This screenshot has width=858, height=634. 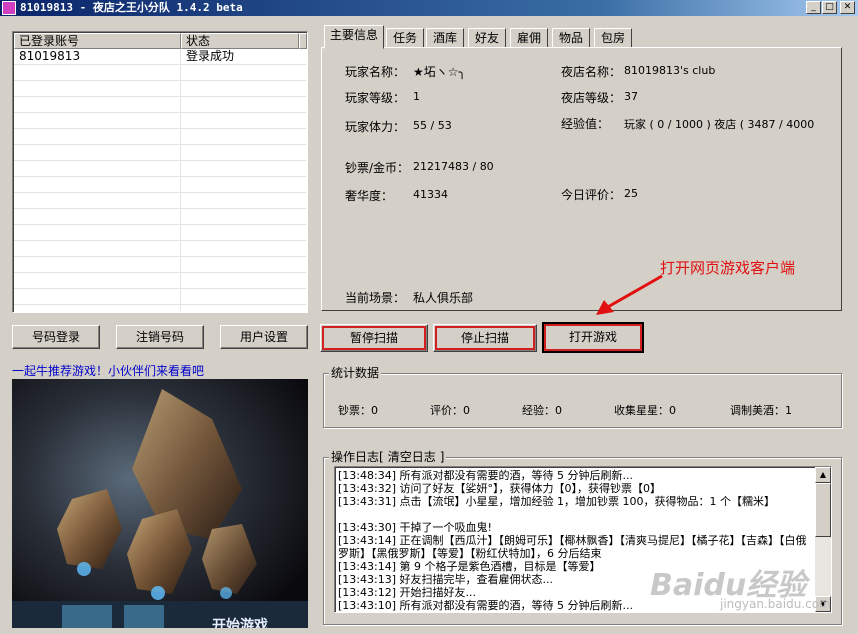 I want to click on tab-tasks: 任务, so click(x=405, y=38).